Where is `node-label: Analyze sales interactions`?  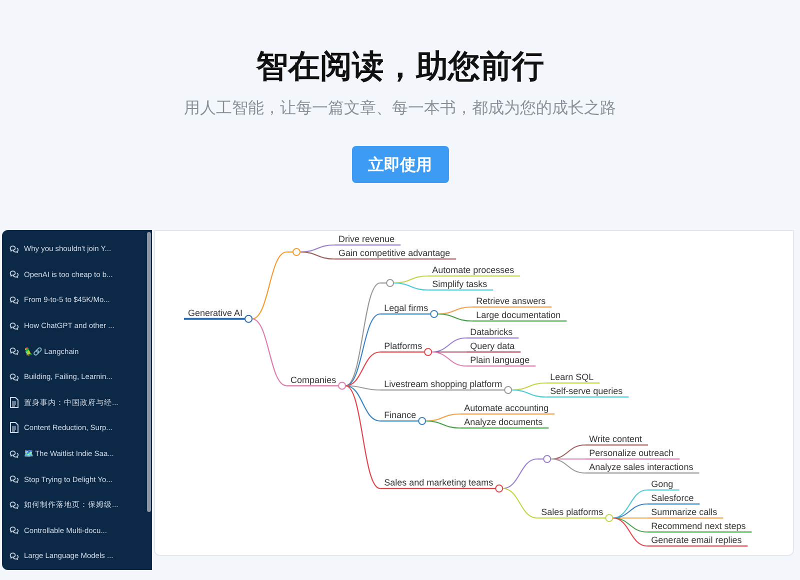 node-label: Analyze sales interactions is located at coordinates (641, 467).